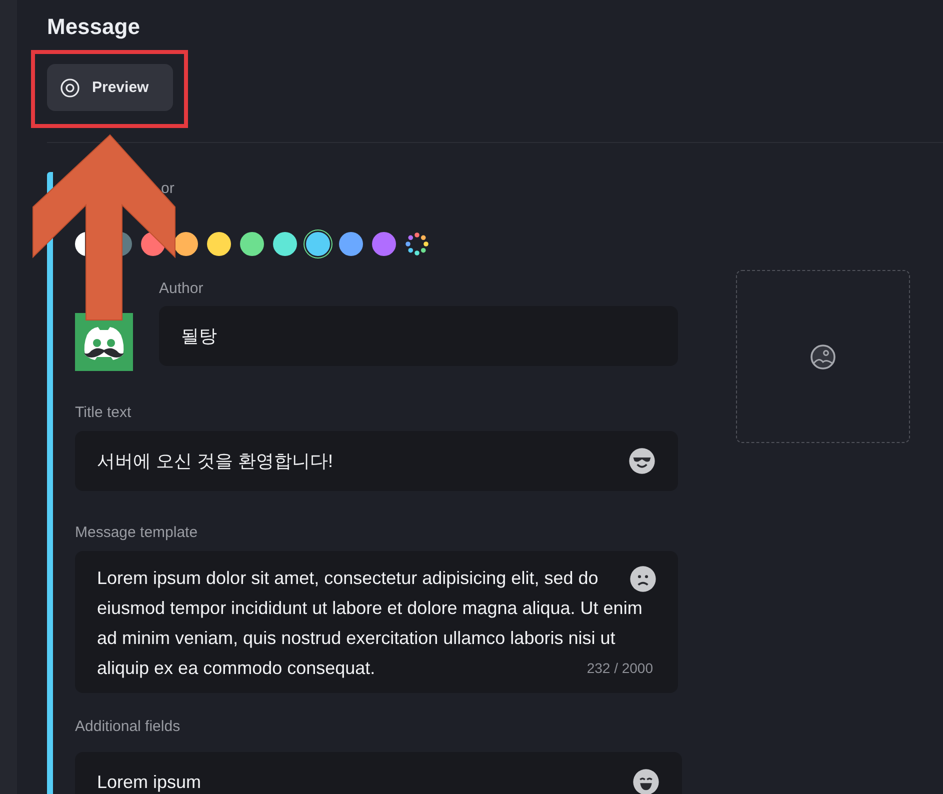 Image resolution: width=943 pixels, height=794 pixels. What do you see at coordinates (619, 668) in the screenshot?
I see `character-counter: 232 / 2000` at bounding box center [619, 668].